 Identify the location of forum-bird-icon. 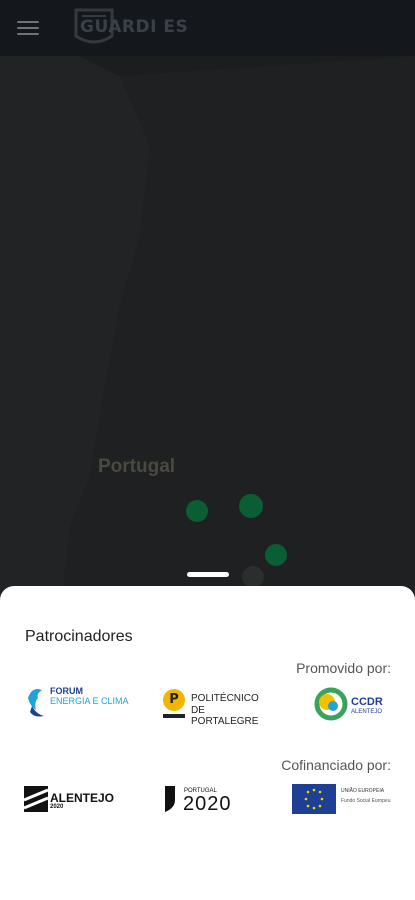
(36, 703).